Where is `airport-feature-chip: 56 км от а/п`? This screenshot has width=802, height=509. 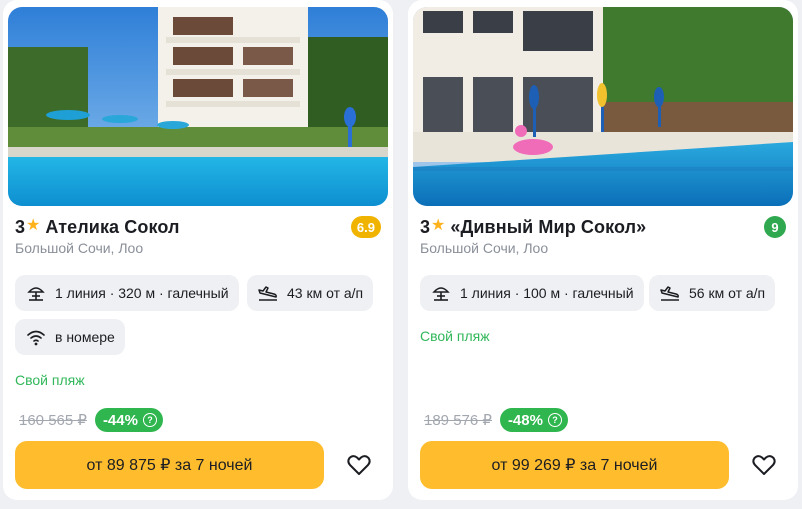
airport-feature-chip: 56 км от а/п is located at coordinates (712, 293).